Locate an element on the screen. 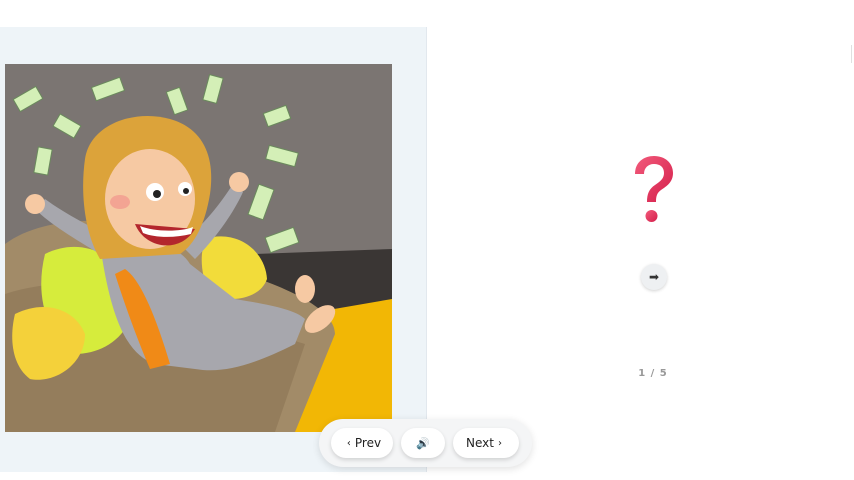 The image size is (854, 480). prev-button: ‹ Prev is located at coordinates (362, 443).